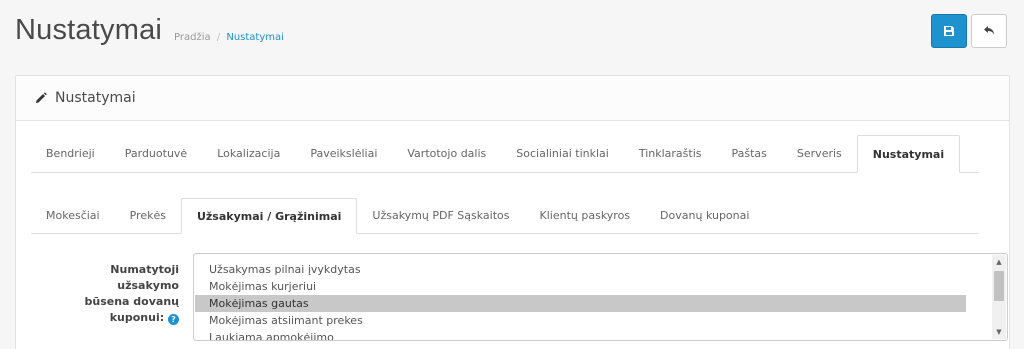  Describe the element at coordinates (580, 334) in the screenshot. I see `status-option: Laukiama apmokėjimo` at that location.